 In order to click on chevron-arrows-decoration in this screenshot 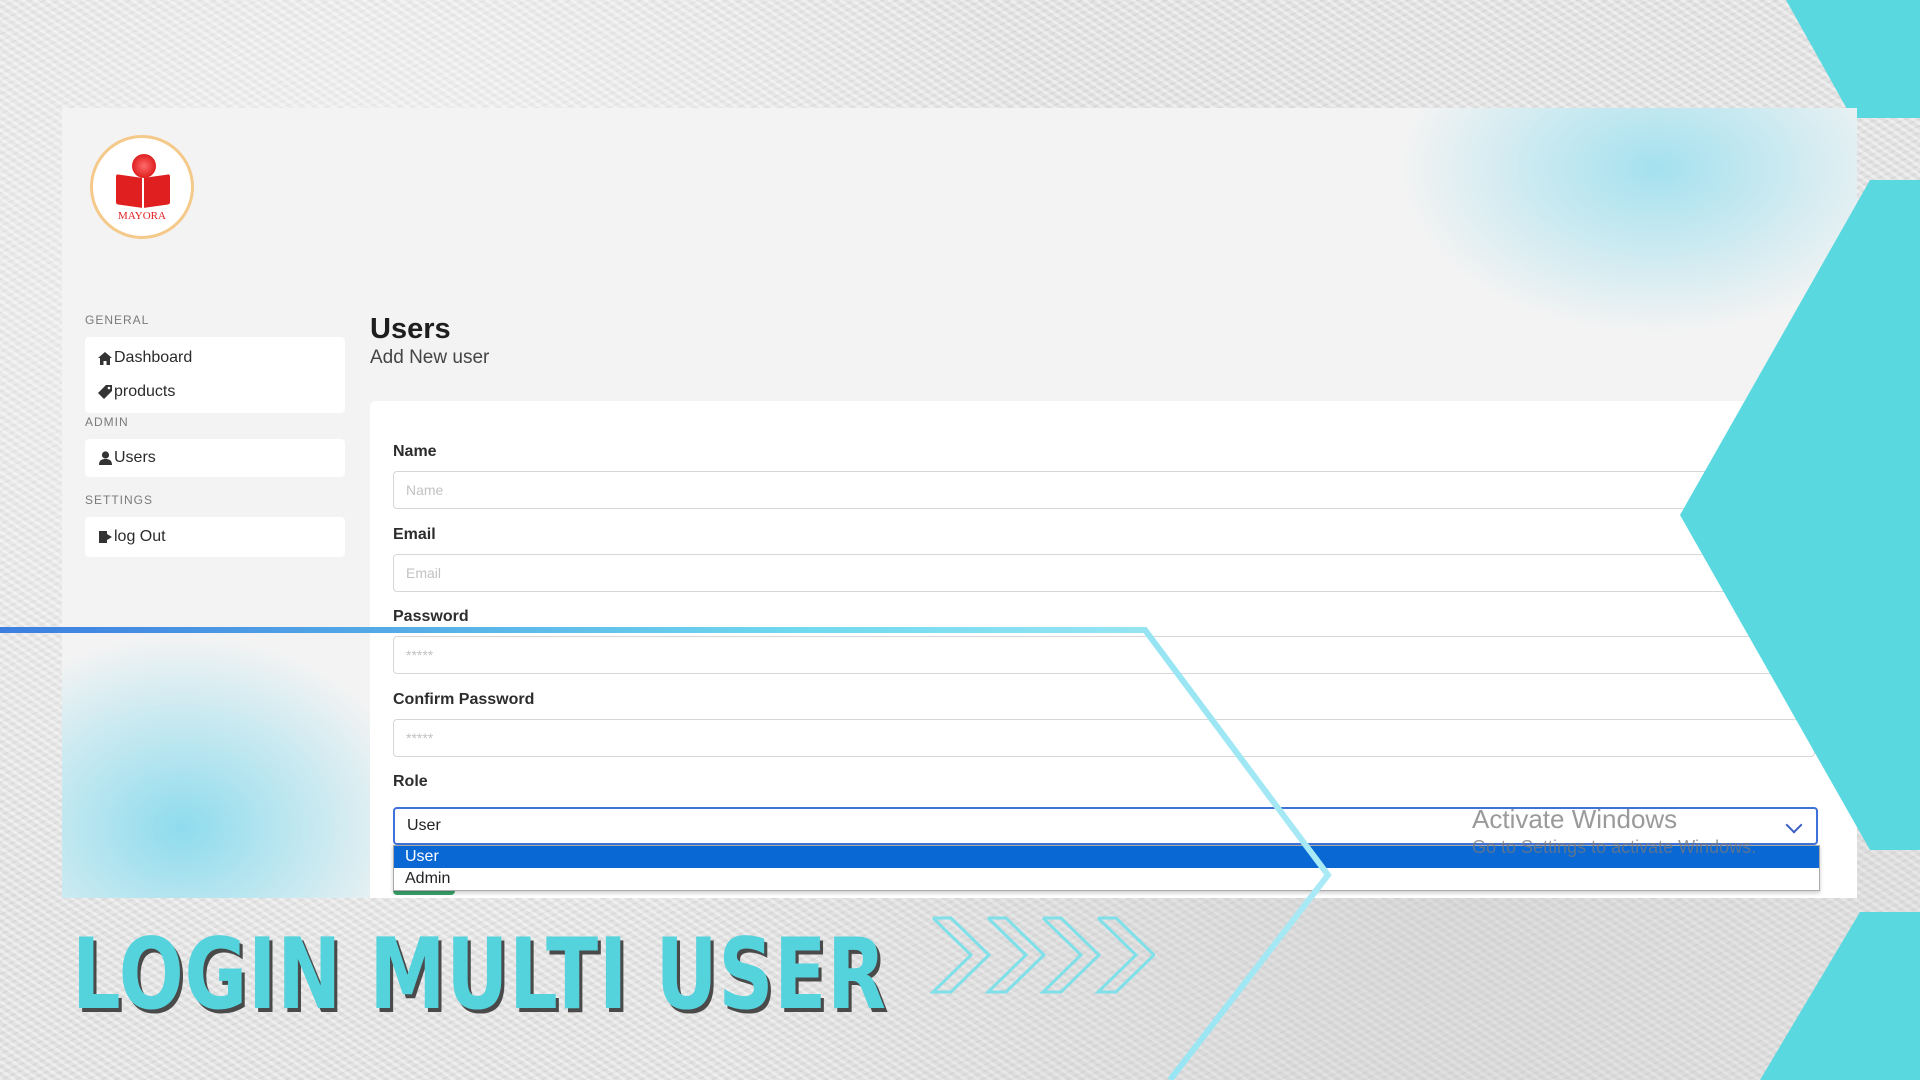, I will do `click(1042, 955)`.